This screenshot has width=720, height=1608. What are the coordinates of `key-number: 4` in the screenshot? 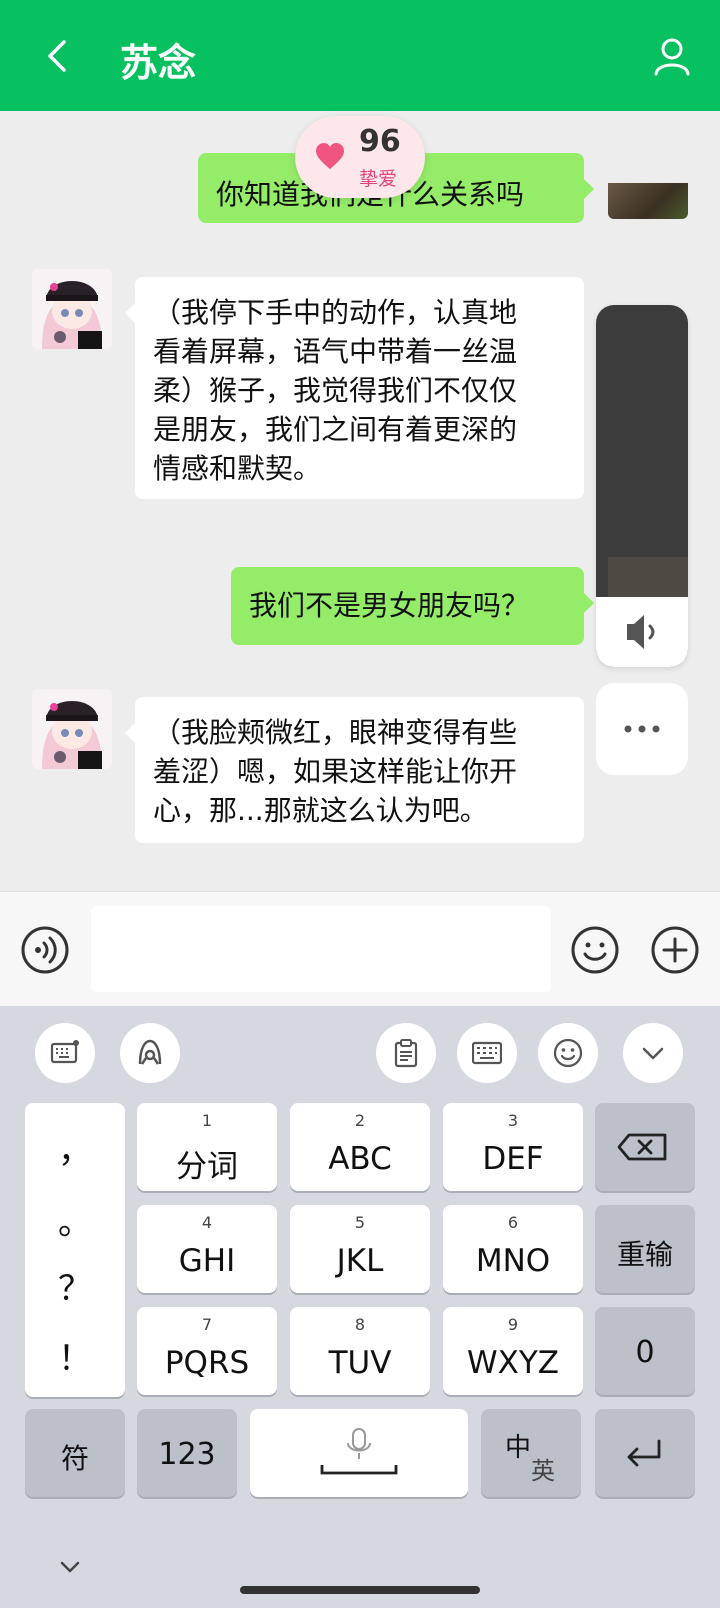 It's located at (207, 1222).